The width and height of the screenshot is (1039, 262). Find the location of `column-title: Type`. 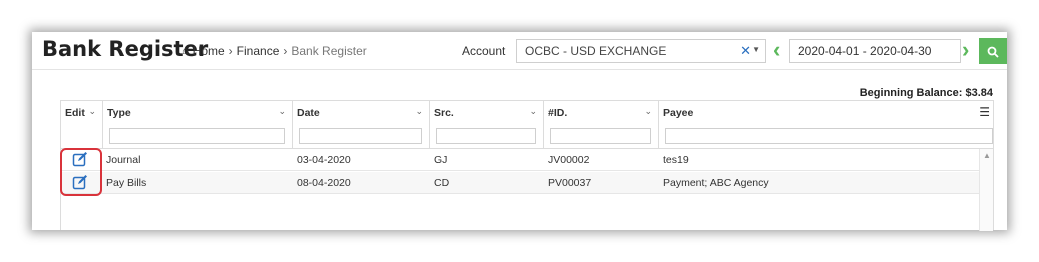

column-title: Type is located at coordinates (119, 113).